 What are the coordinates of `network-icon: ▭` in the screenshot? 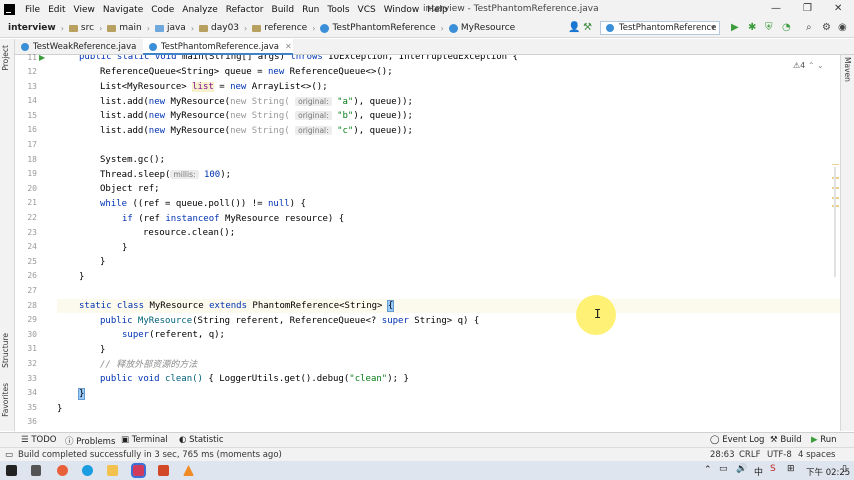 It's located at (723, 469).